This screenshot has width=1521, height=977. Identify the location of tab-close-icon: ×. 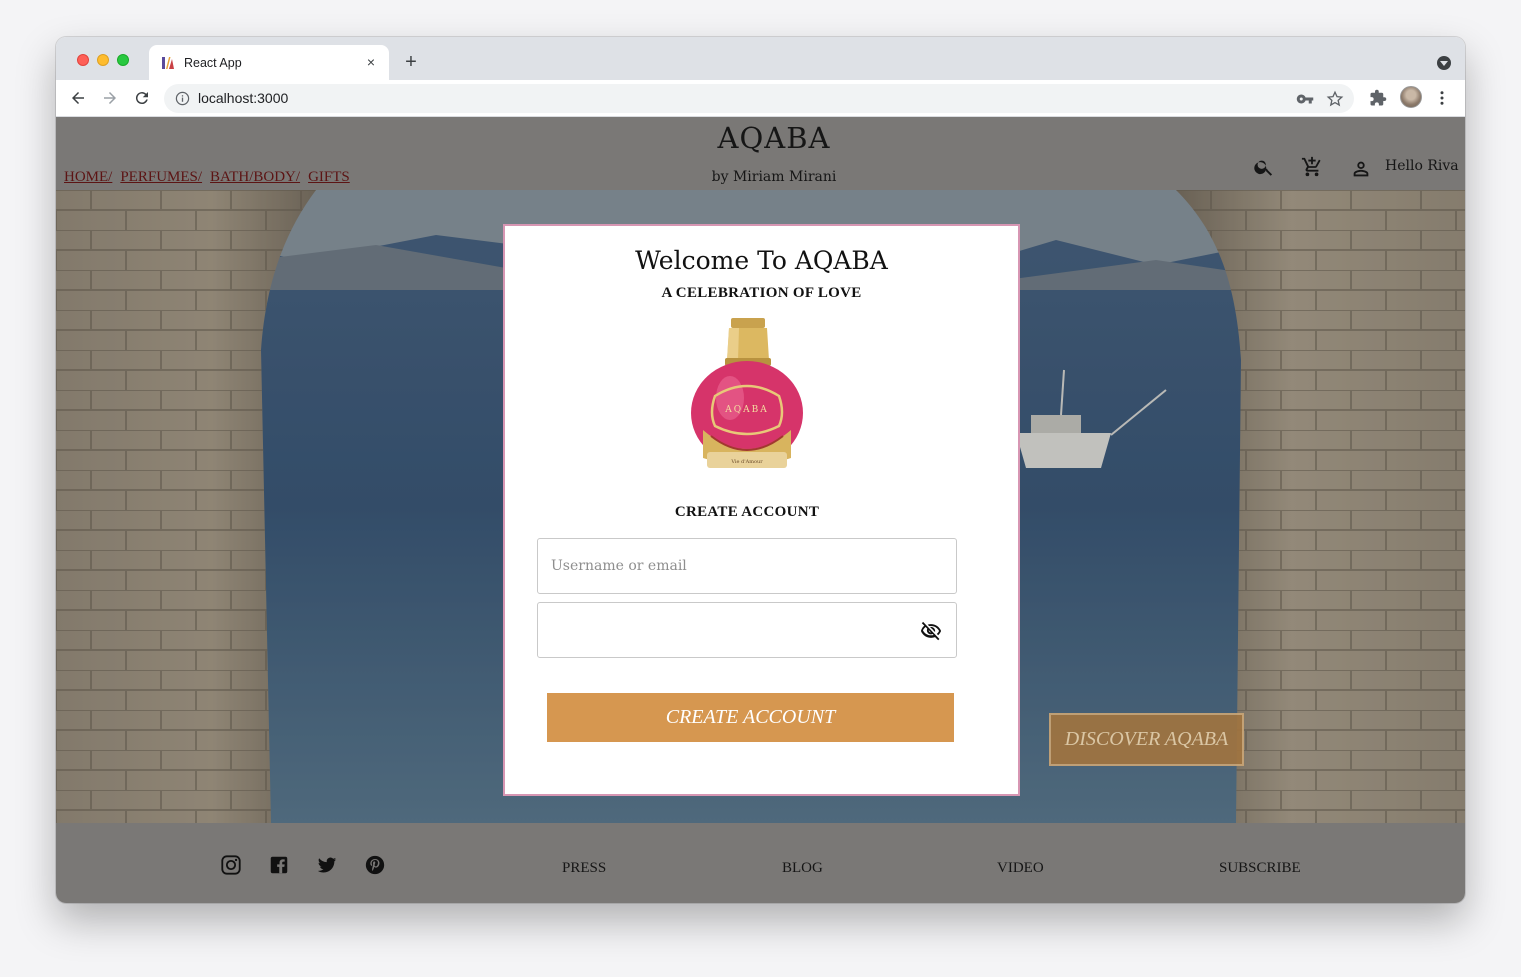
(371, 62).